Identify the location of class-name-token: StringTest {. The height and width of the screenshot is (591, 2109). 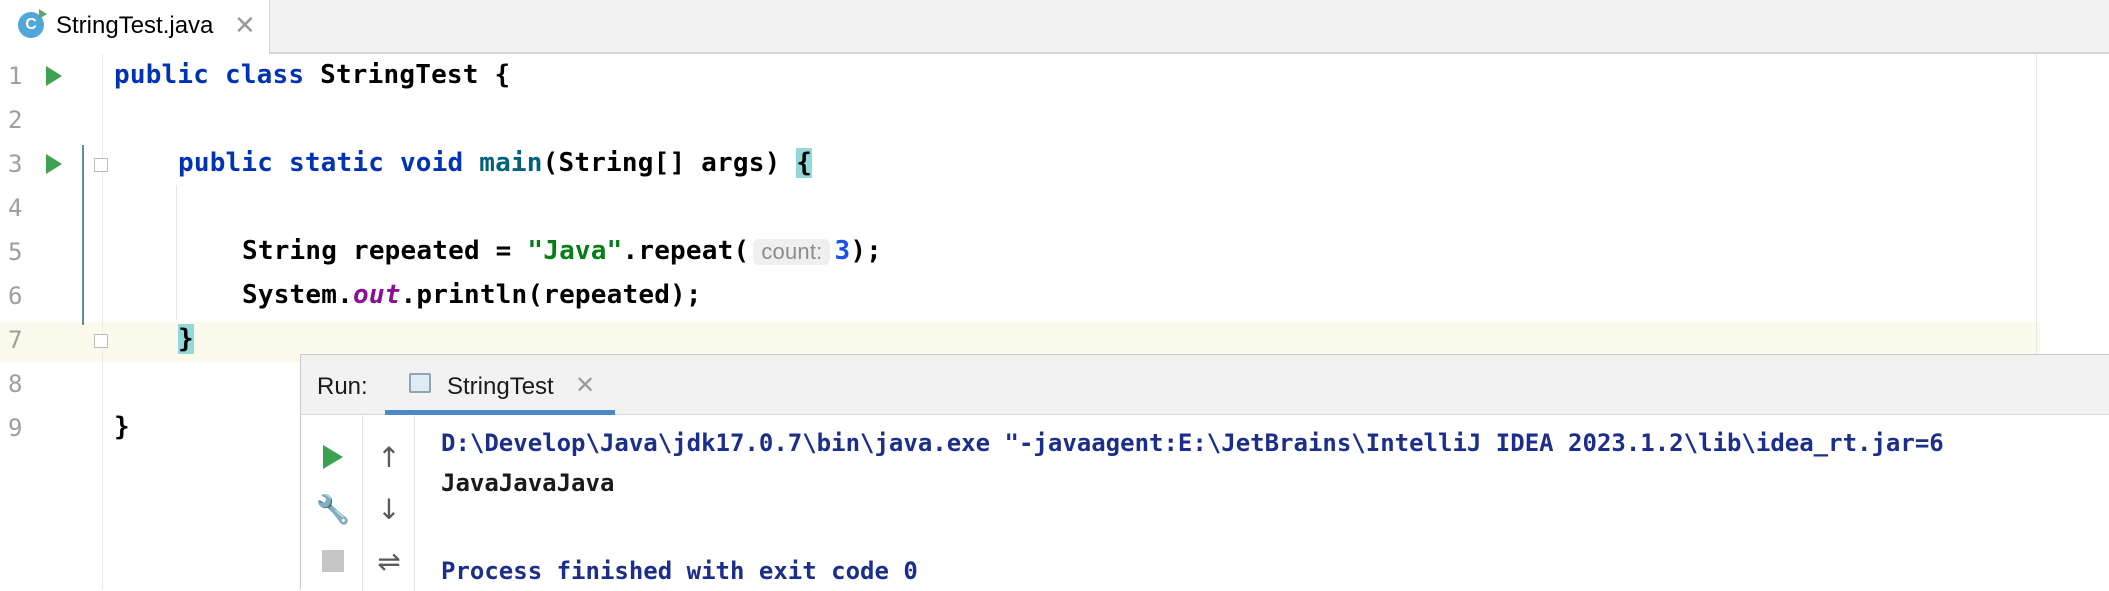
(415, 75).